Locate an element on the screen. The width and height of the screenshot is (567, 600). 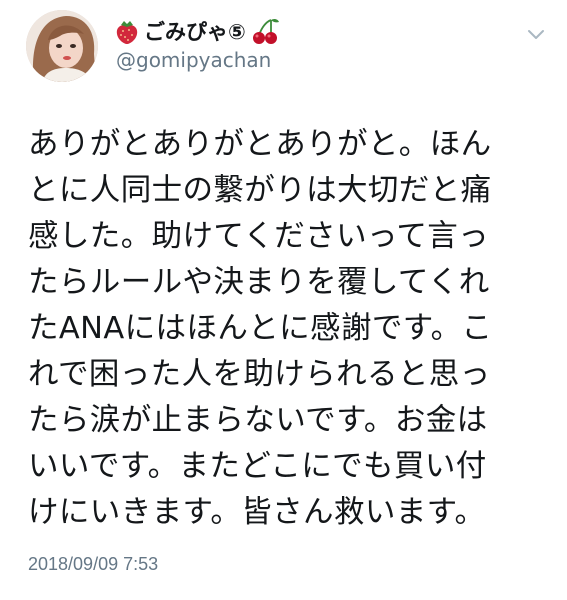
cherries-icon is located at coordinates (265, 31).